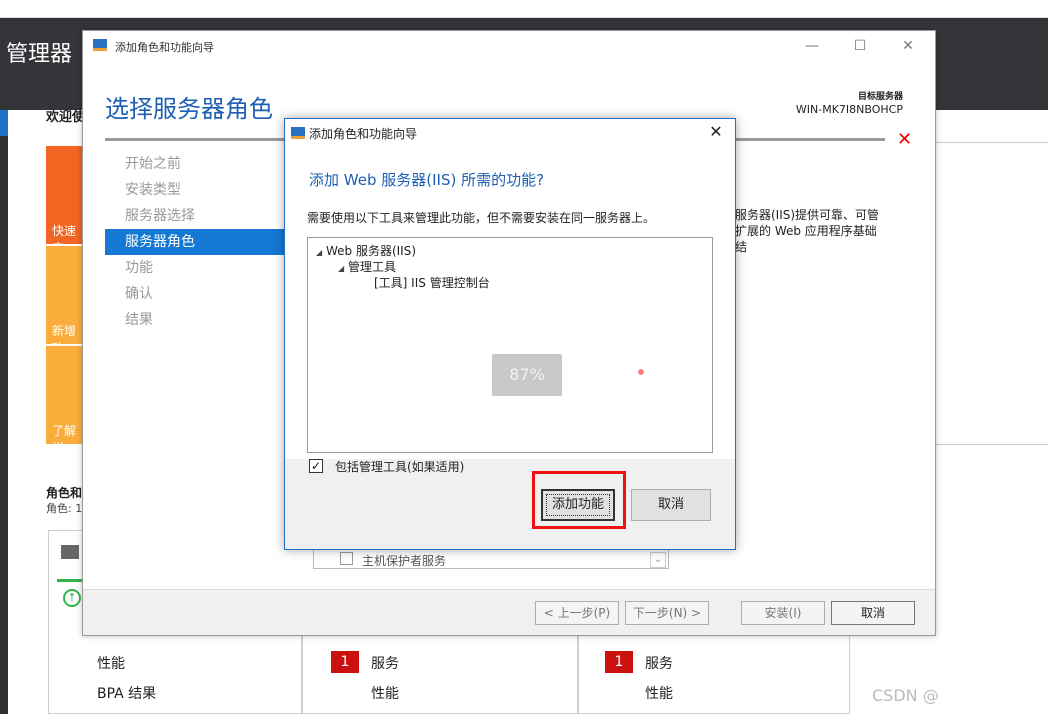 The height and width of the screenshot is (714, 1048). I want to click on role-checkbox, so click(346, 558).